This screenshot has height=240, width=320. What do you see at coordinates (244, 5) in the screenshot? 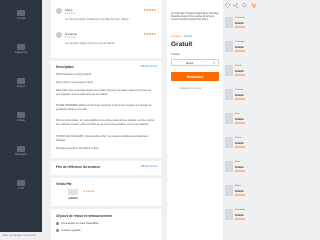
I see `search-icon` at bounding box center [244, 5].